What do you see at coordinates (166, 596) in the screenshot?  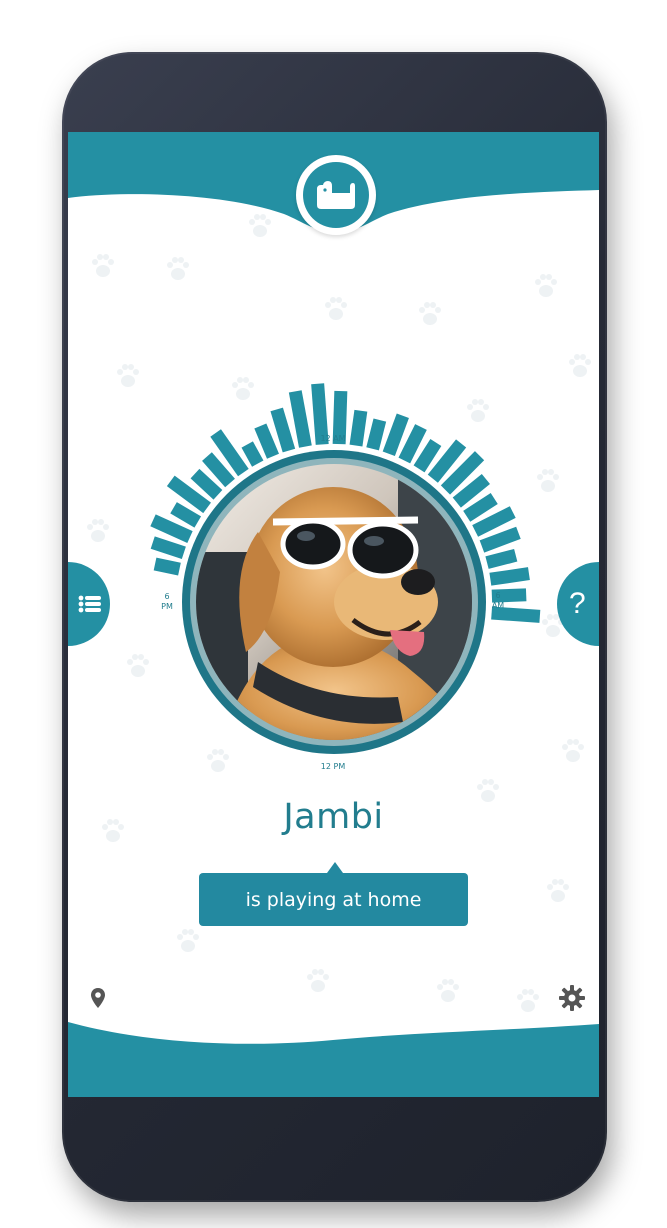 I see `time-label-left-hour: 6` at bounding box center [166, 596].